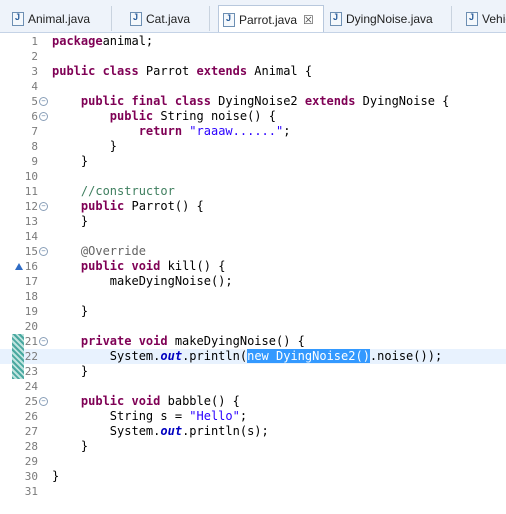 This screenshot has height=514, width=506. Describe the element at coordinates (31, 326) in the screenshot. I see `line-number: 20` at that location.